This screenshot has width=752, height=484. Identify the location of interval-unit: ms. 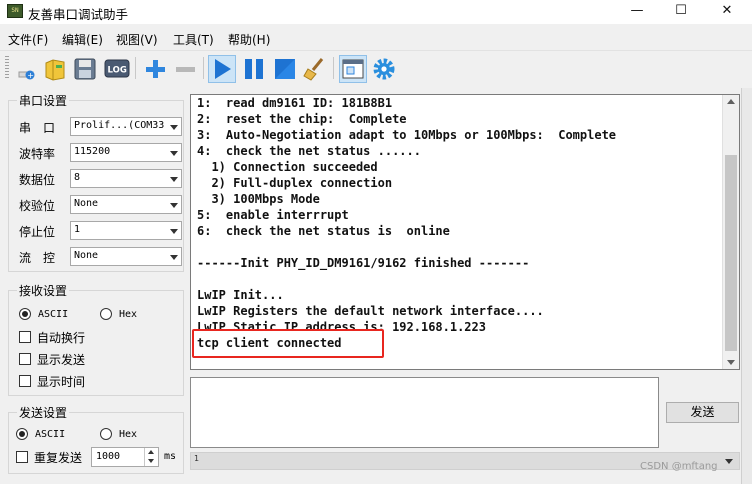
(170, 456).